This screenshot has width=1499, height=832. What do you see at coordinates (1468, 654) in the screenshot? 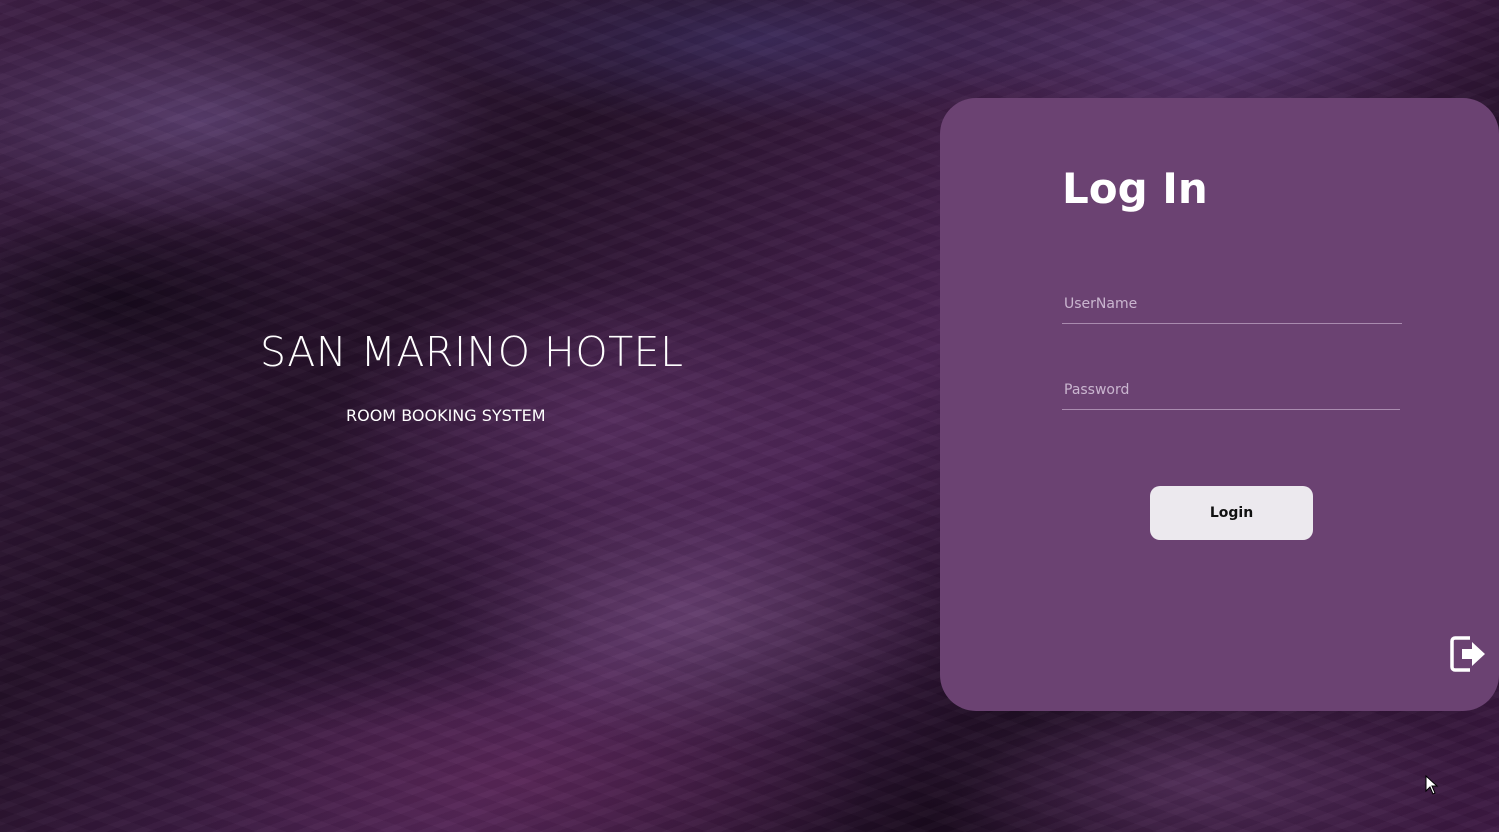
I see `exit-icon` at bounding box center [1468, 654].